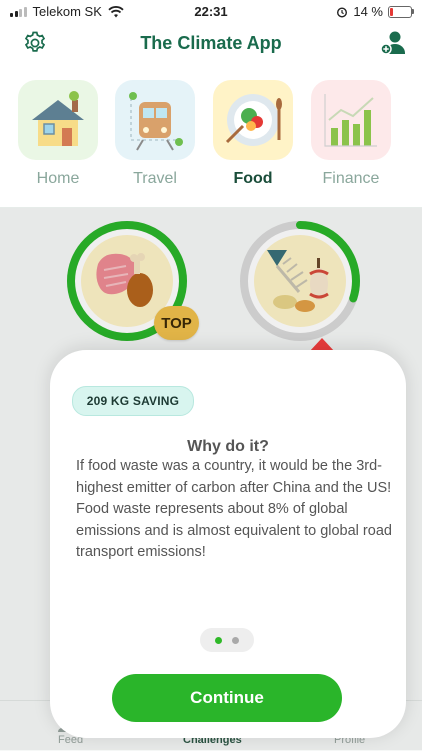 The height and width of the screenshot is (751, 422). I want to click on house-icon, so click(58, 120).